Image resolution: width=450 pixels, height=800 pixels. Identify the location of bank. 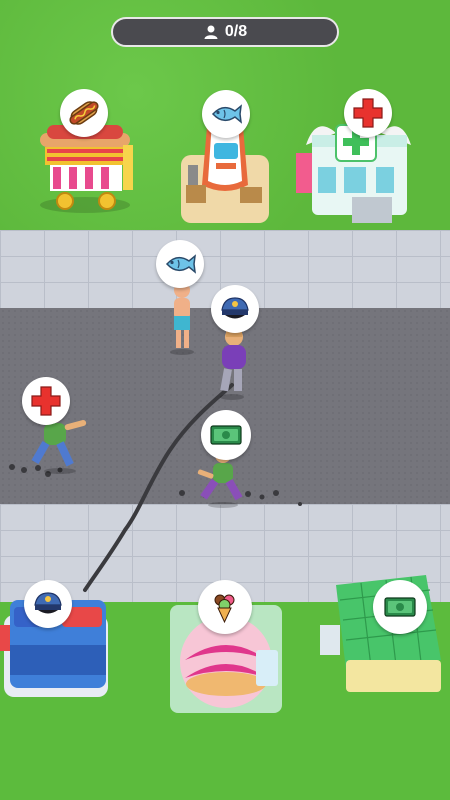
(381, 632).